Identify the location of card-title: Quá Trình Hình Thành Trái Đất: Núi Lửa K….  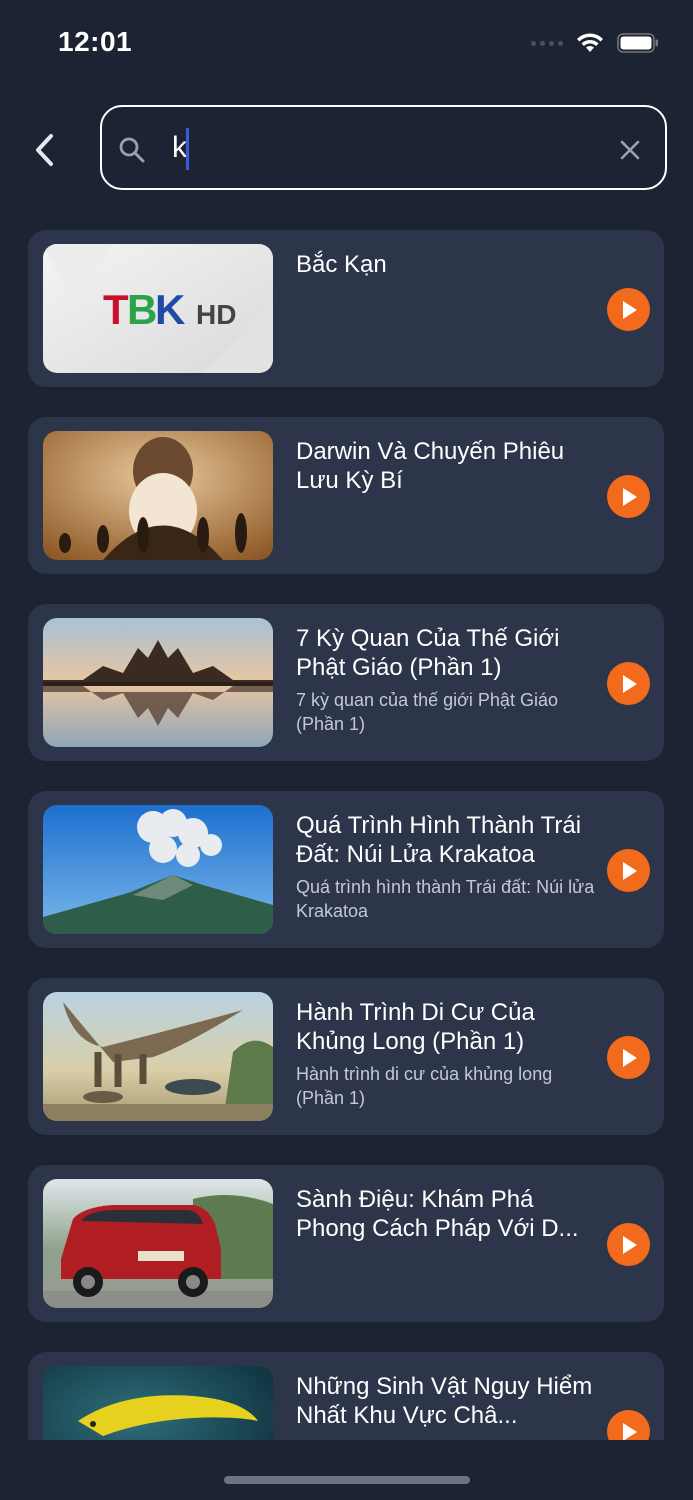
(439, 840).